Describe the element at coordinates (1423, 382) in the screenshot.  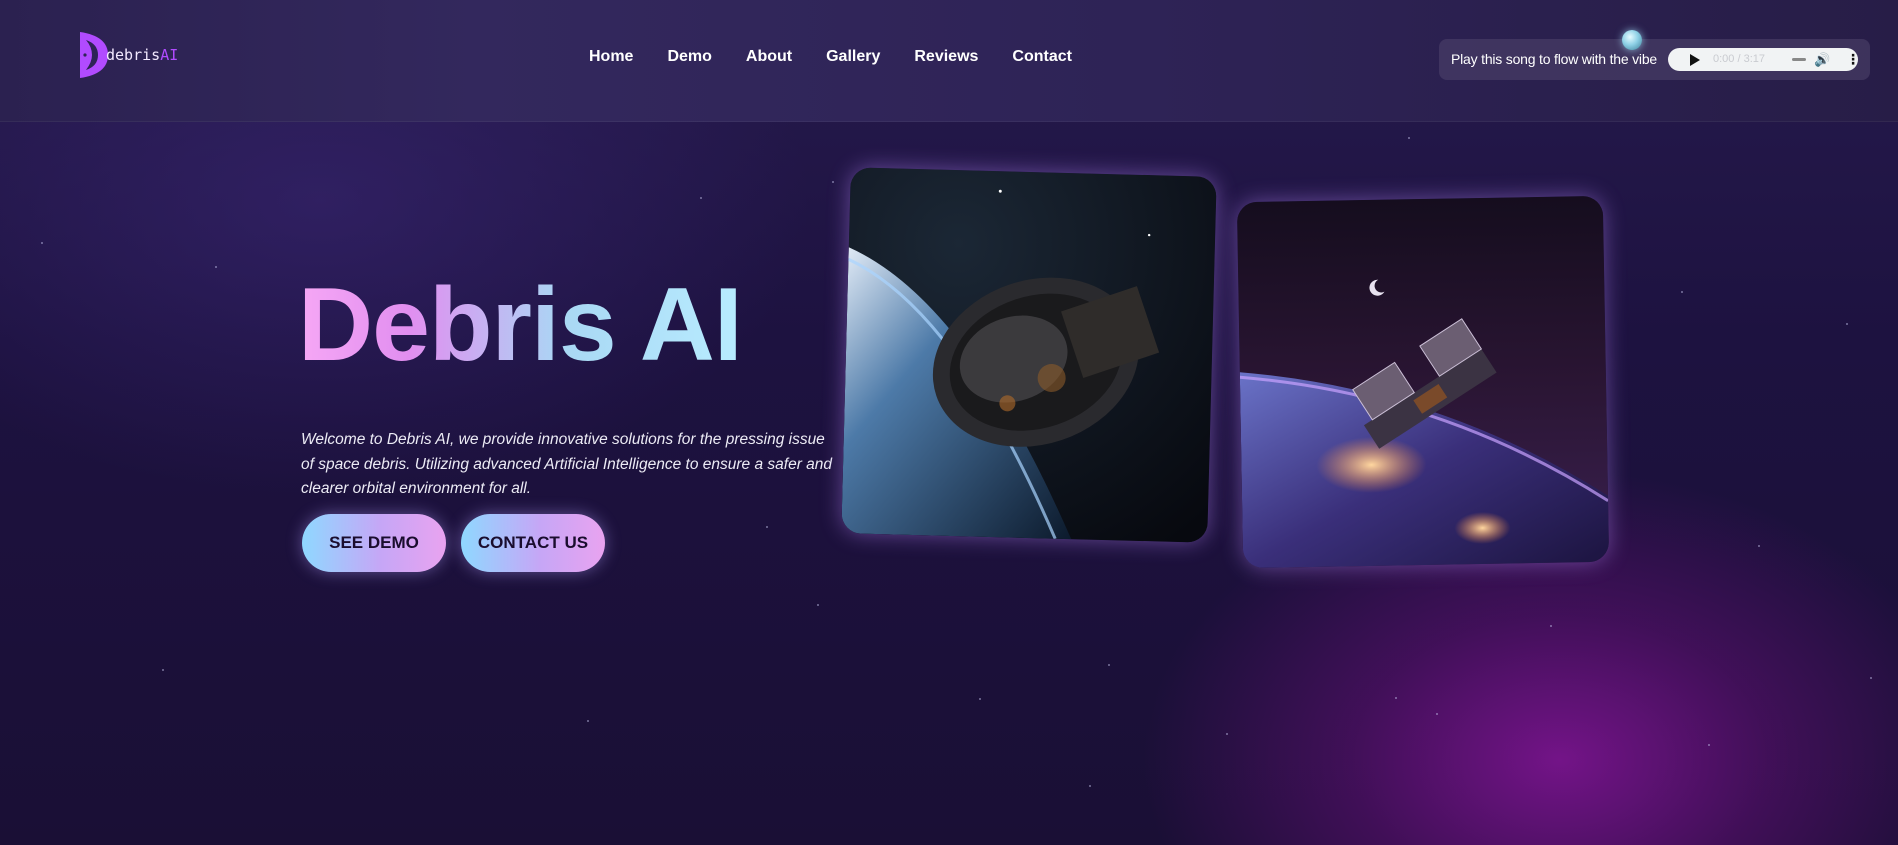
I see `satellite-over-earth-image` at that location.